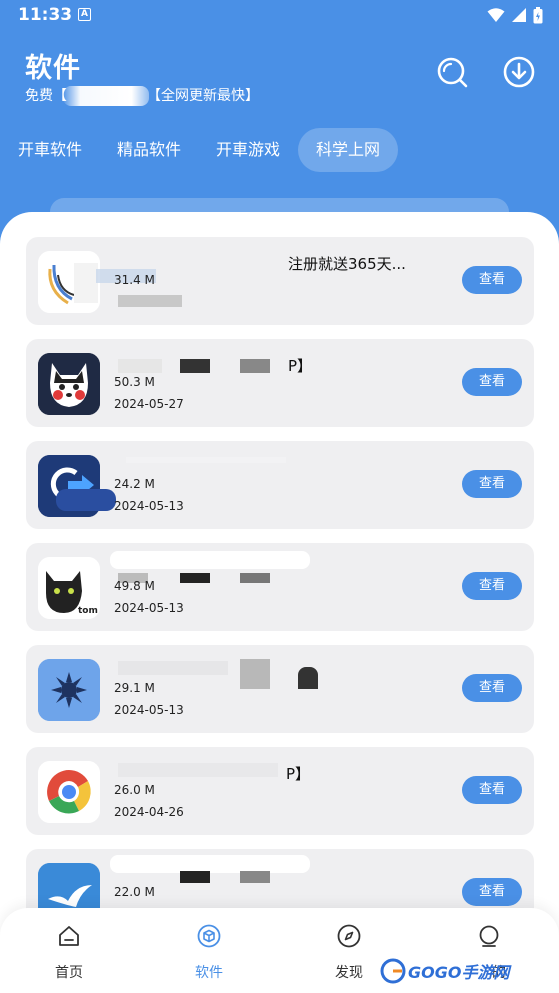 The height and width of the screenshot is (993, 559). Describe the element at coordinates (349, 973) in the screenshot. I see `nav-label: 发现` at that location.